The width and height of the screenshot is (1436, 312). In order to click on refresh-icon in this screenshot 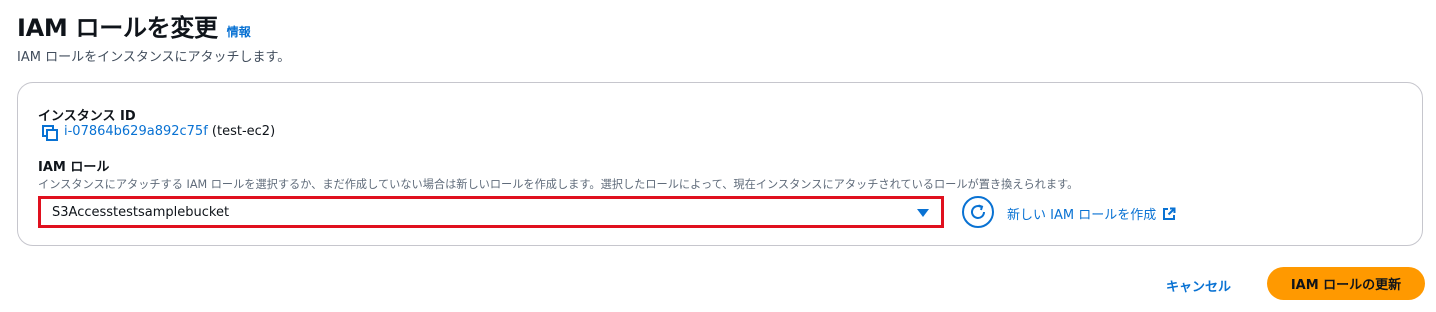, I will do `click(978, 211)`.